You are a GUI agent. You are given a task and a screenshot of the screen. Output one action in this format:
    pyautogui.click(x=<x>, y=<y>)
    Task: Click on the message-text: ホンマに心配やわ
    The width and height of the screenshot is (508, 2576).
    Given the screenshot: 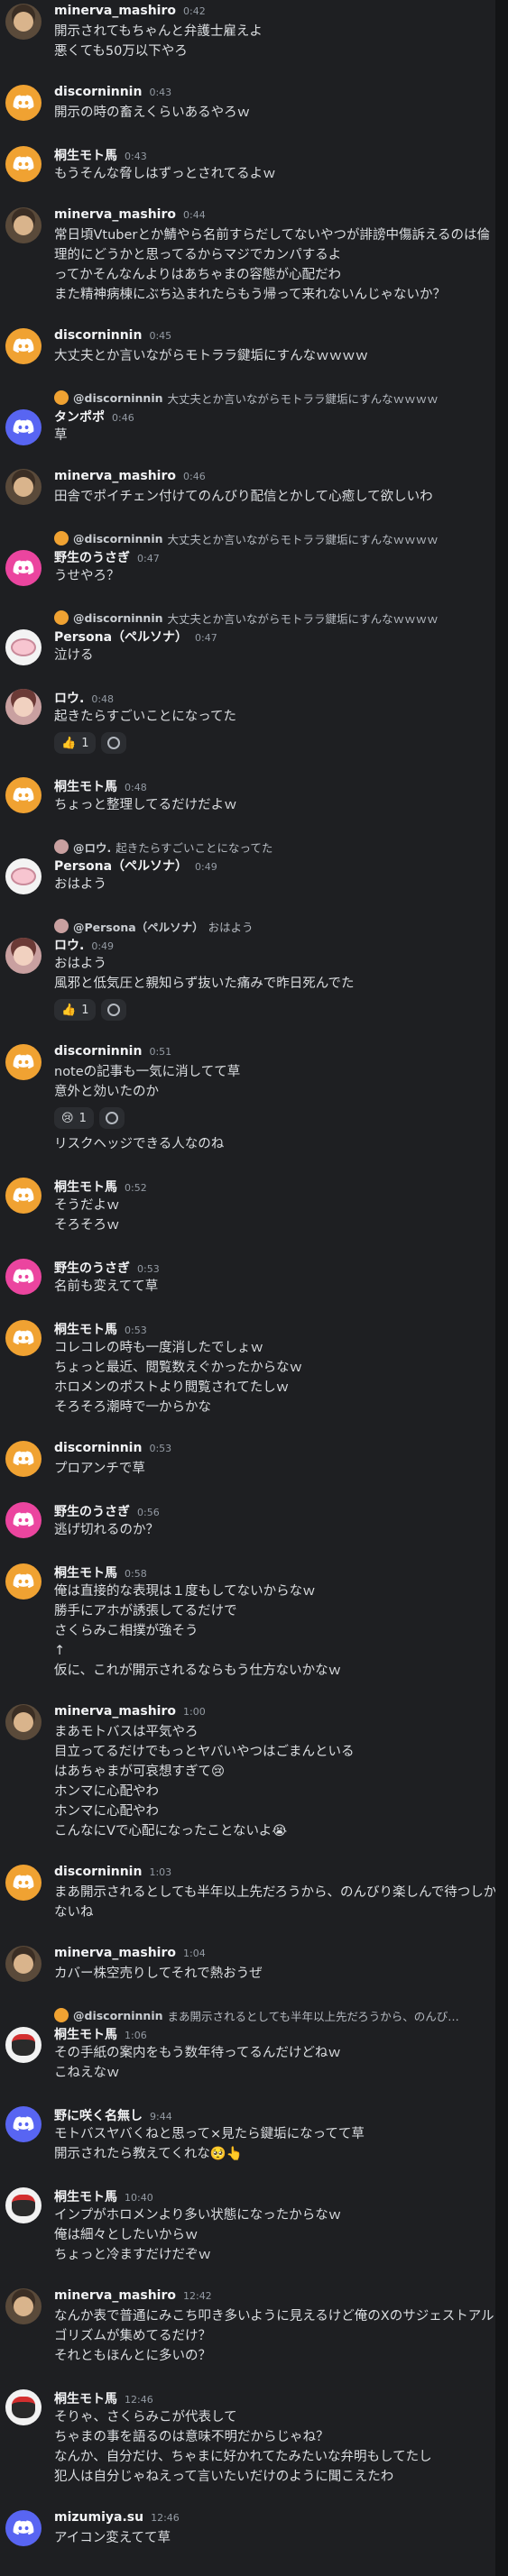 What is the action you would take?
    pyautogui.click(x=106, y=1811)
    